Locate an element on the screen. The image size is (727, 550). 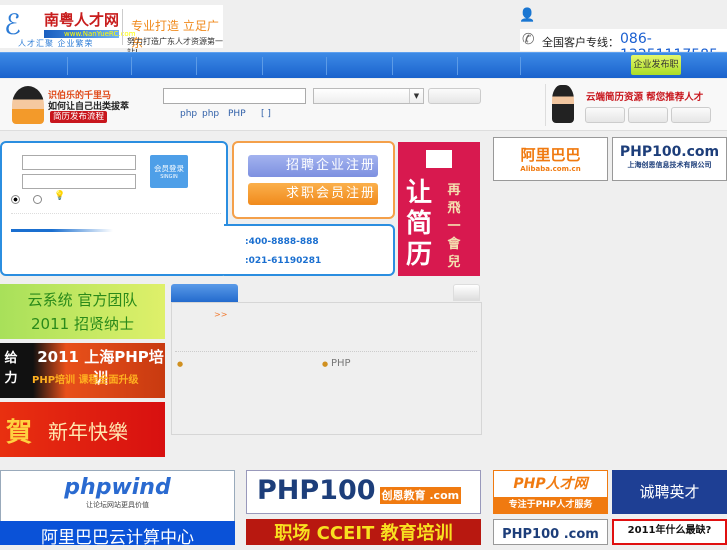
phone-icon: ✆ is located at coordinates (528, 39).